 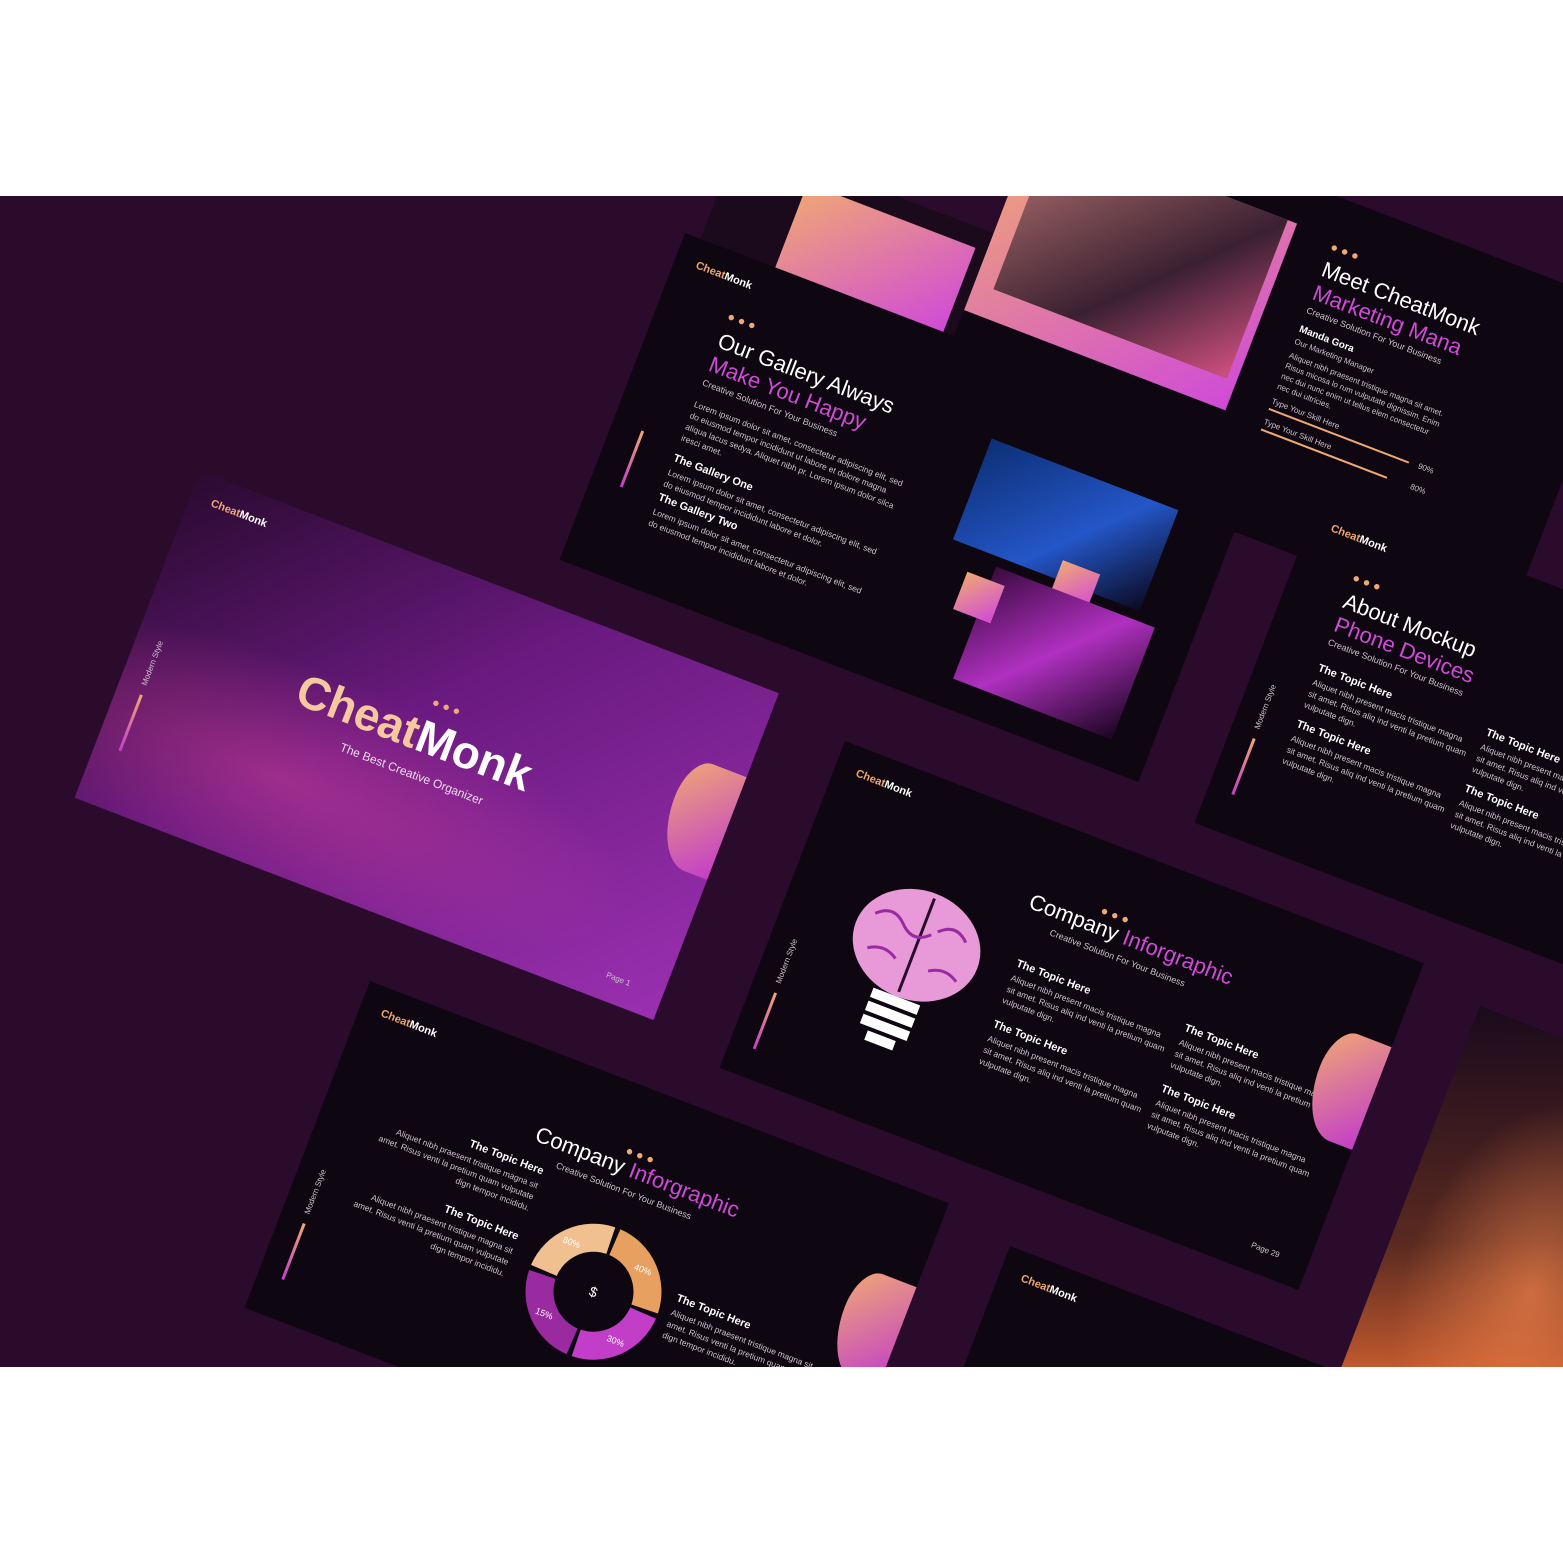 What do you see at coordinates (1462, 1213) in the screenshot?
I see `crowd-photo` at bounding box center [1462, 1213].